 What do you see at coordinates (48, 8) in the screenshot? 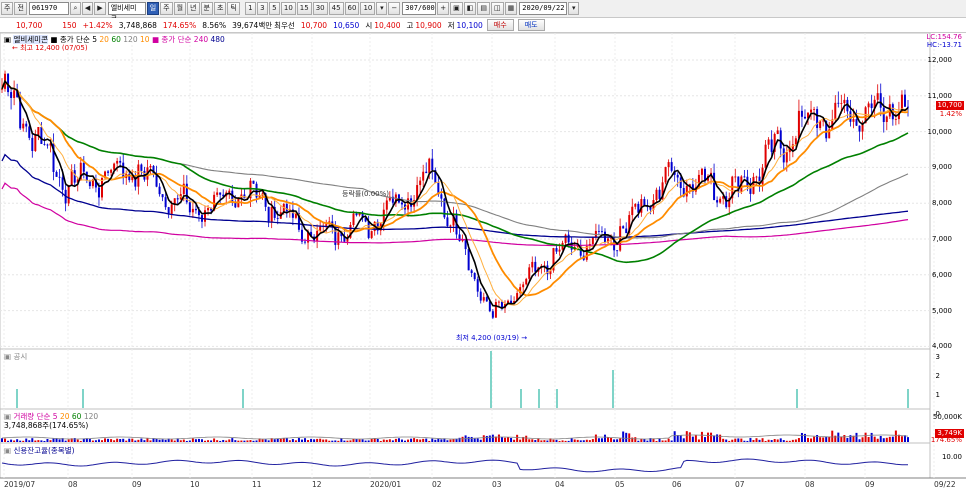
I see `stock-code-input: 061970` at bounding box center [48, 8].